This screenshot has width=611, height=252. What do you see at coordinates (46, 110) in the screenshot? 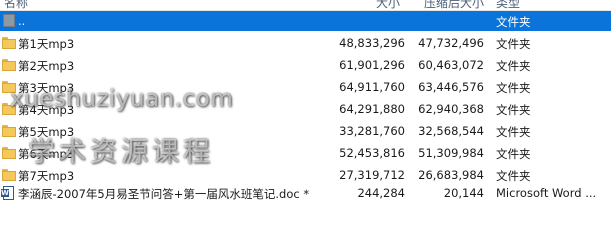
I see `file-name: 第4天mp3` at bounding box center [46, 110].